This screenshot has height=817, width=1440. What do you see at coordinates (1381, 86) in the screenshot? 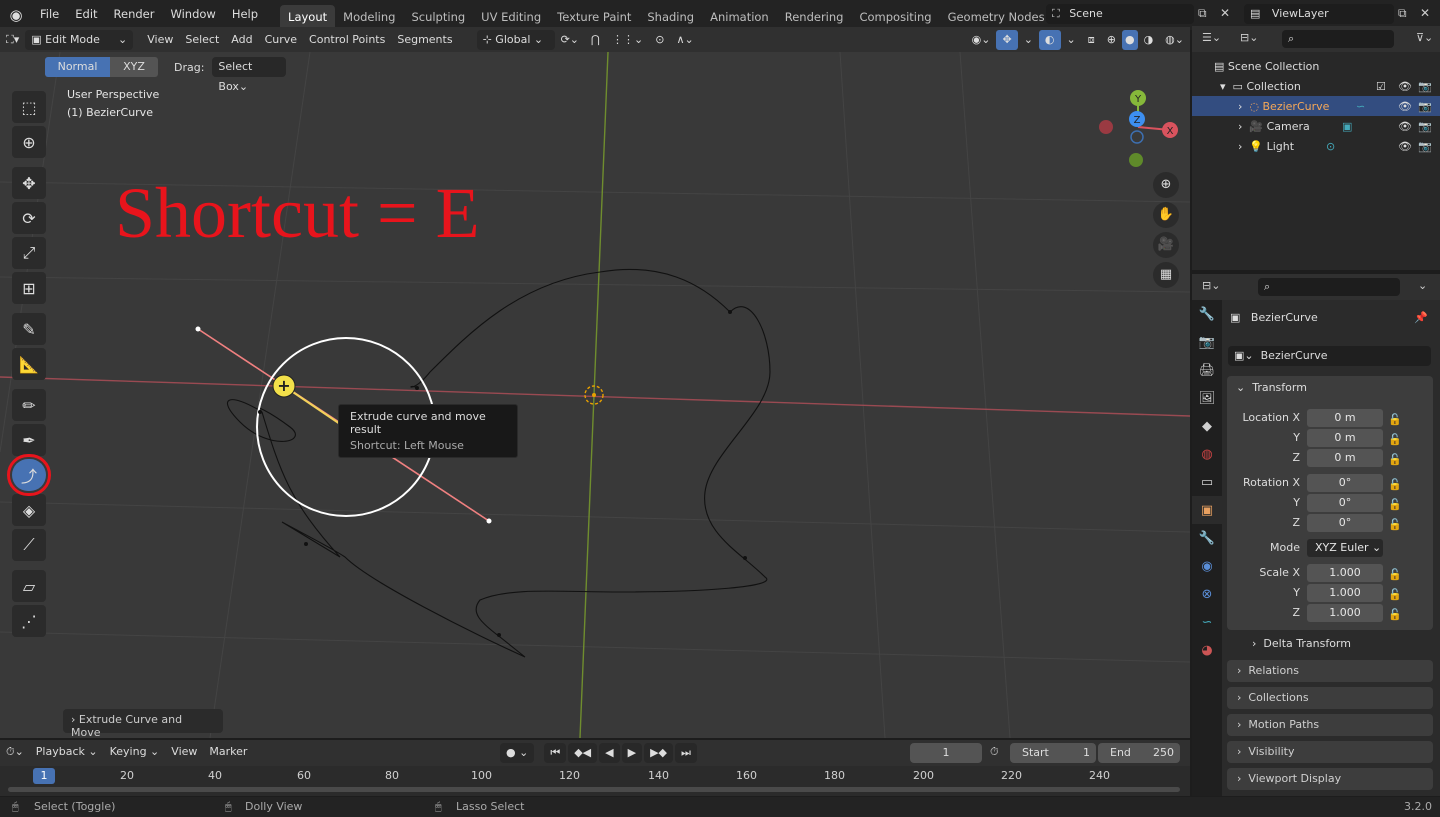
I see `checkbox-icon: ☑` at bounding box center [1381, 86].